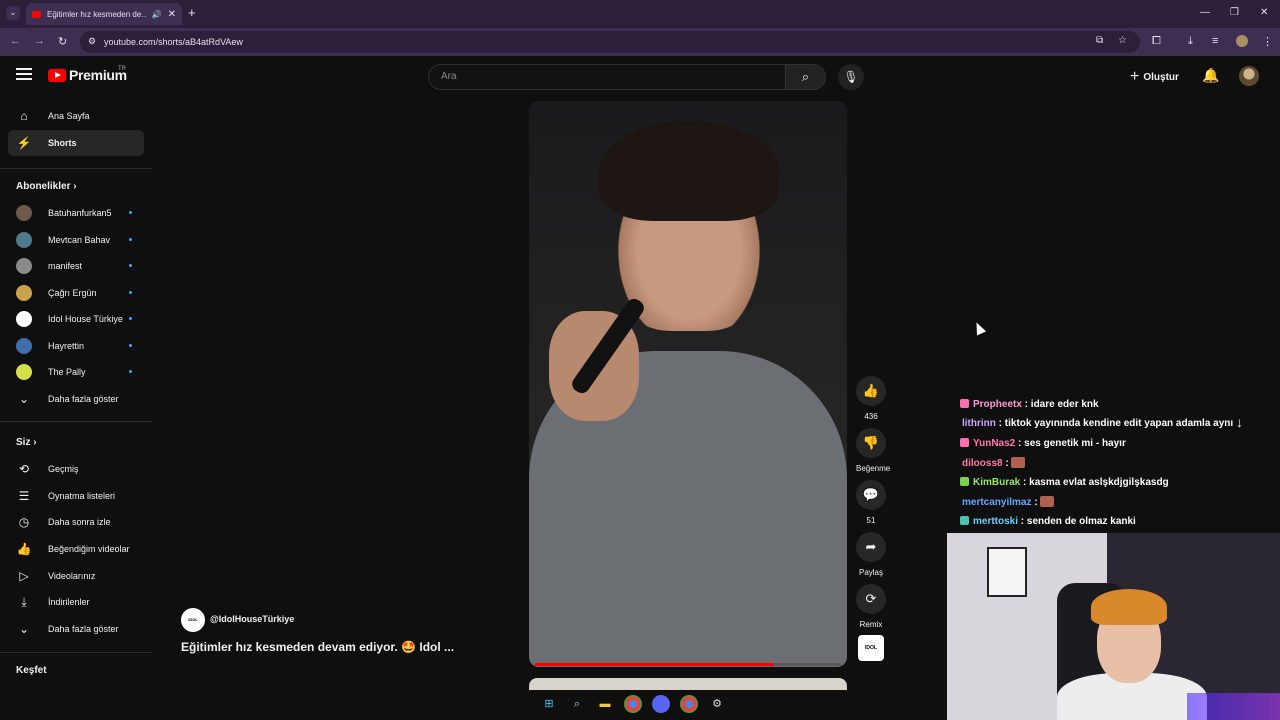 Image resolution: width=1280 pixels, height=720 pixels. Describe the element at coordinates (1154, 77) in the screenshot. I see `create-button: + Oluştur` at that location.